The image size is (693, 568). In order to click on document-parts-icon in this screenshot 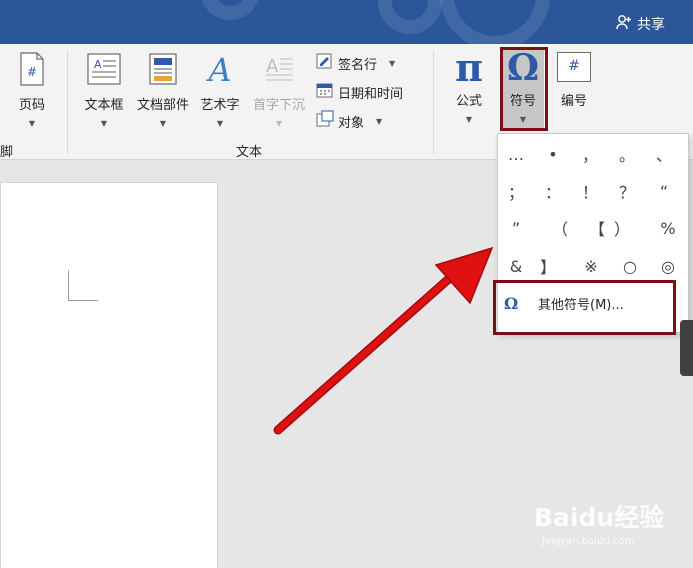, I will do `click(163, 71)`.